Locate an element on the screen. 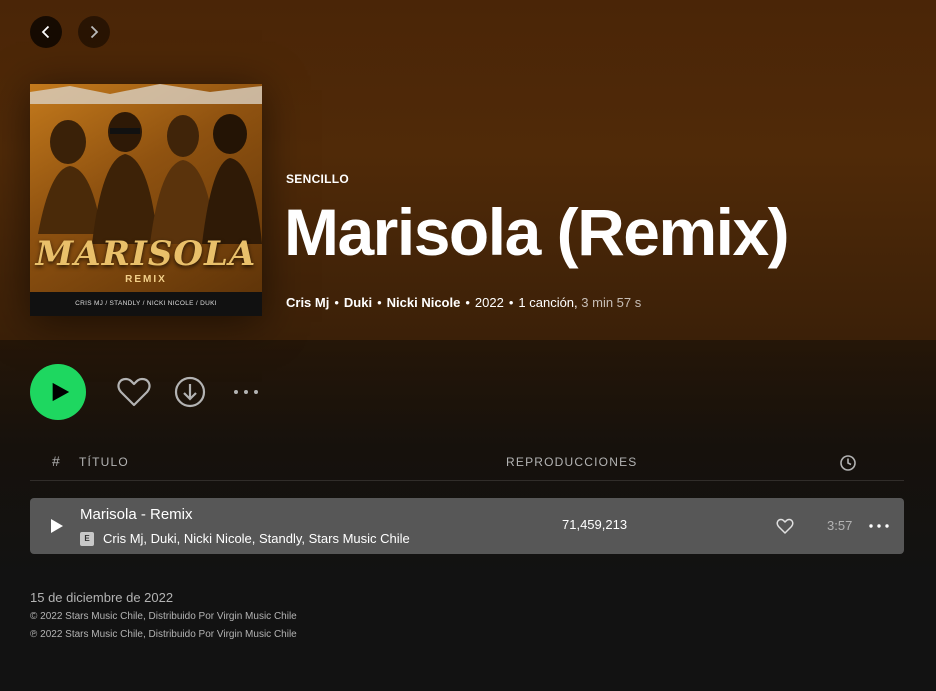  download-button is located at coordinates (190, 392).